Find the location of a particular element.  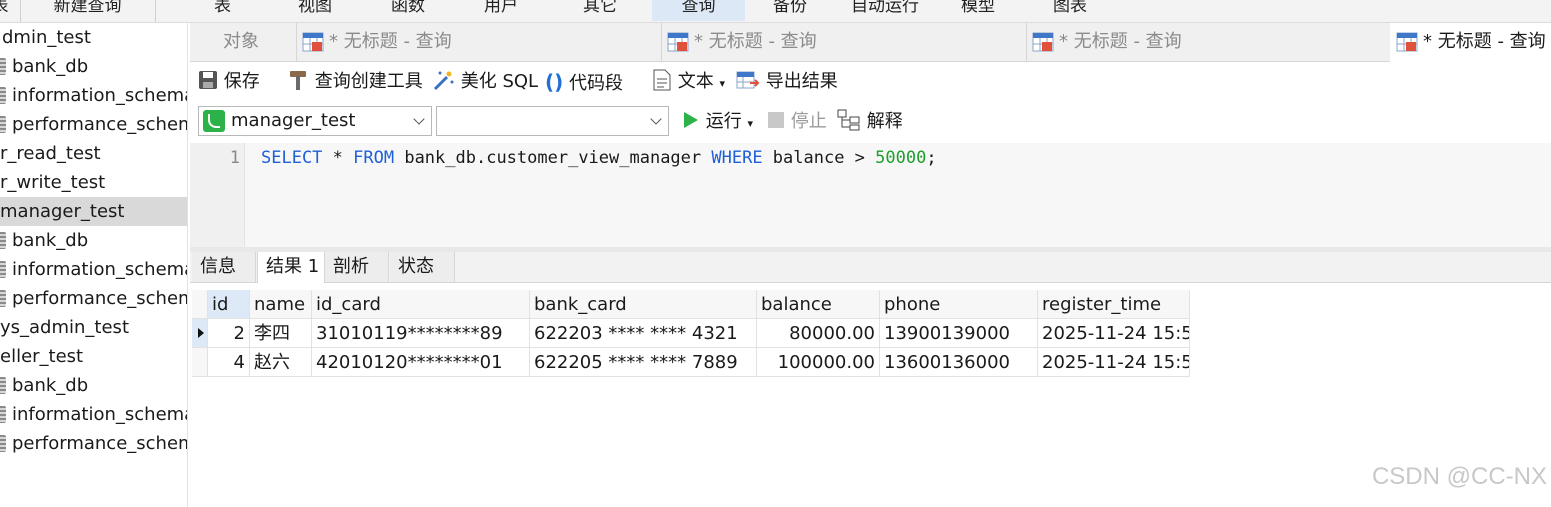

connection-toolbar: manager_test 运行 ▾ 停止 解释 is located at coordinates (870, 122).